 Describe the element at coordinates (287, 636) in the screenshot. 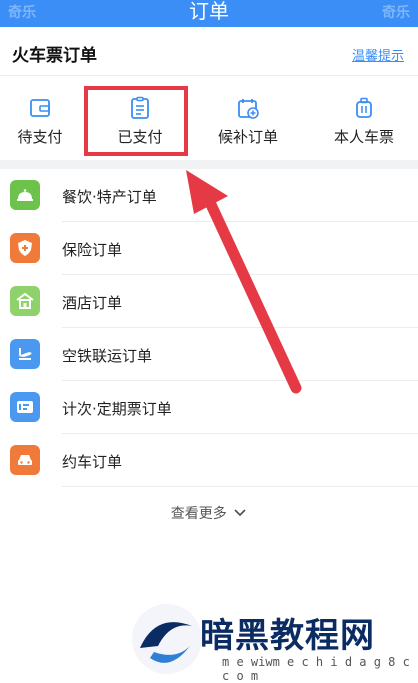

I see `watermark-title: 暗黑教程网` at that location.